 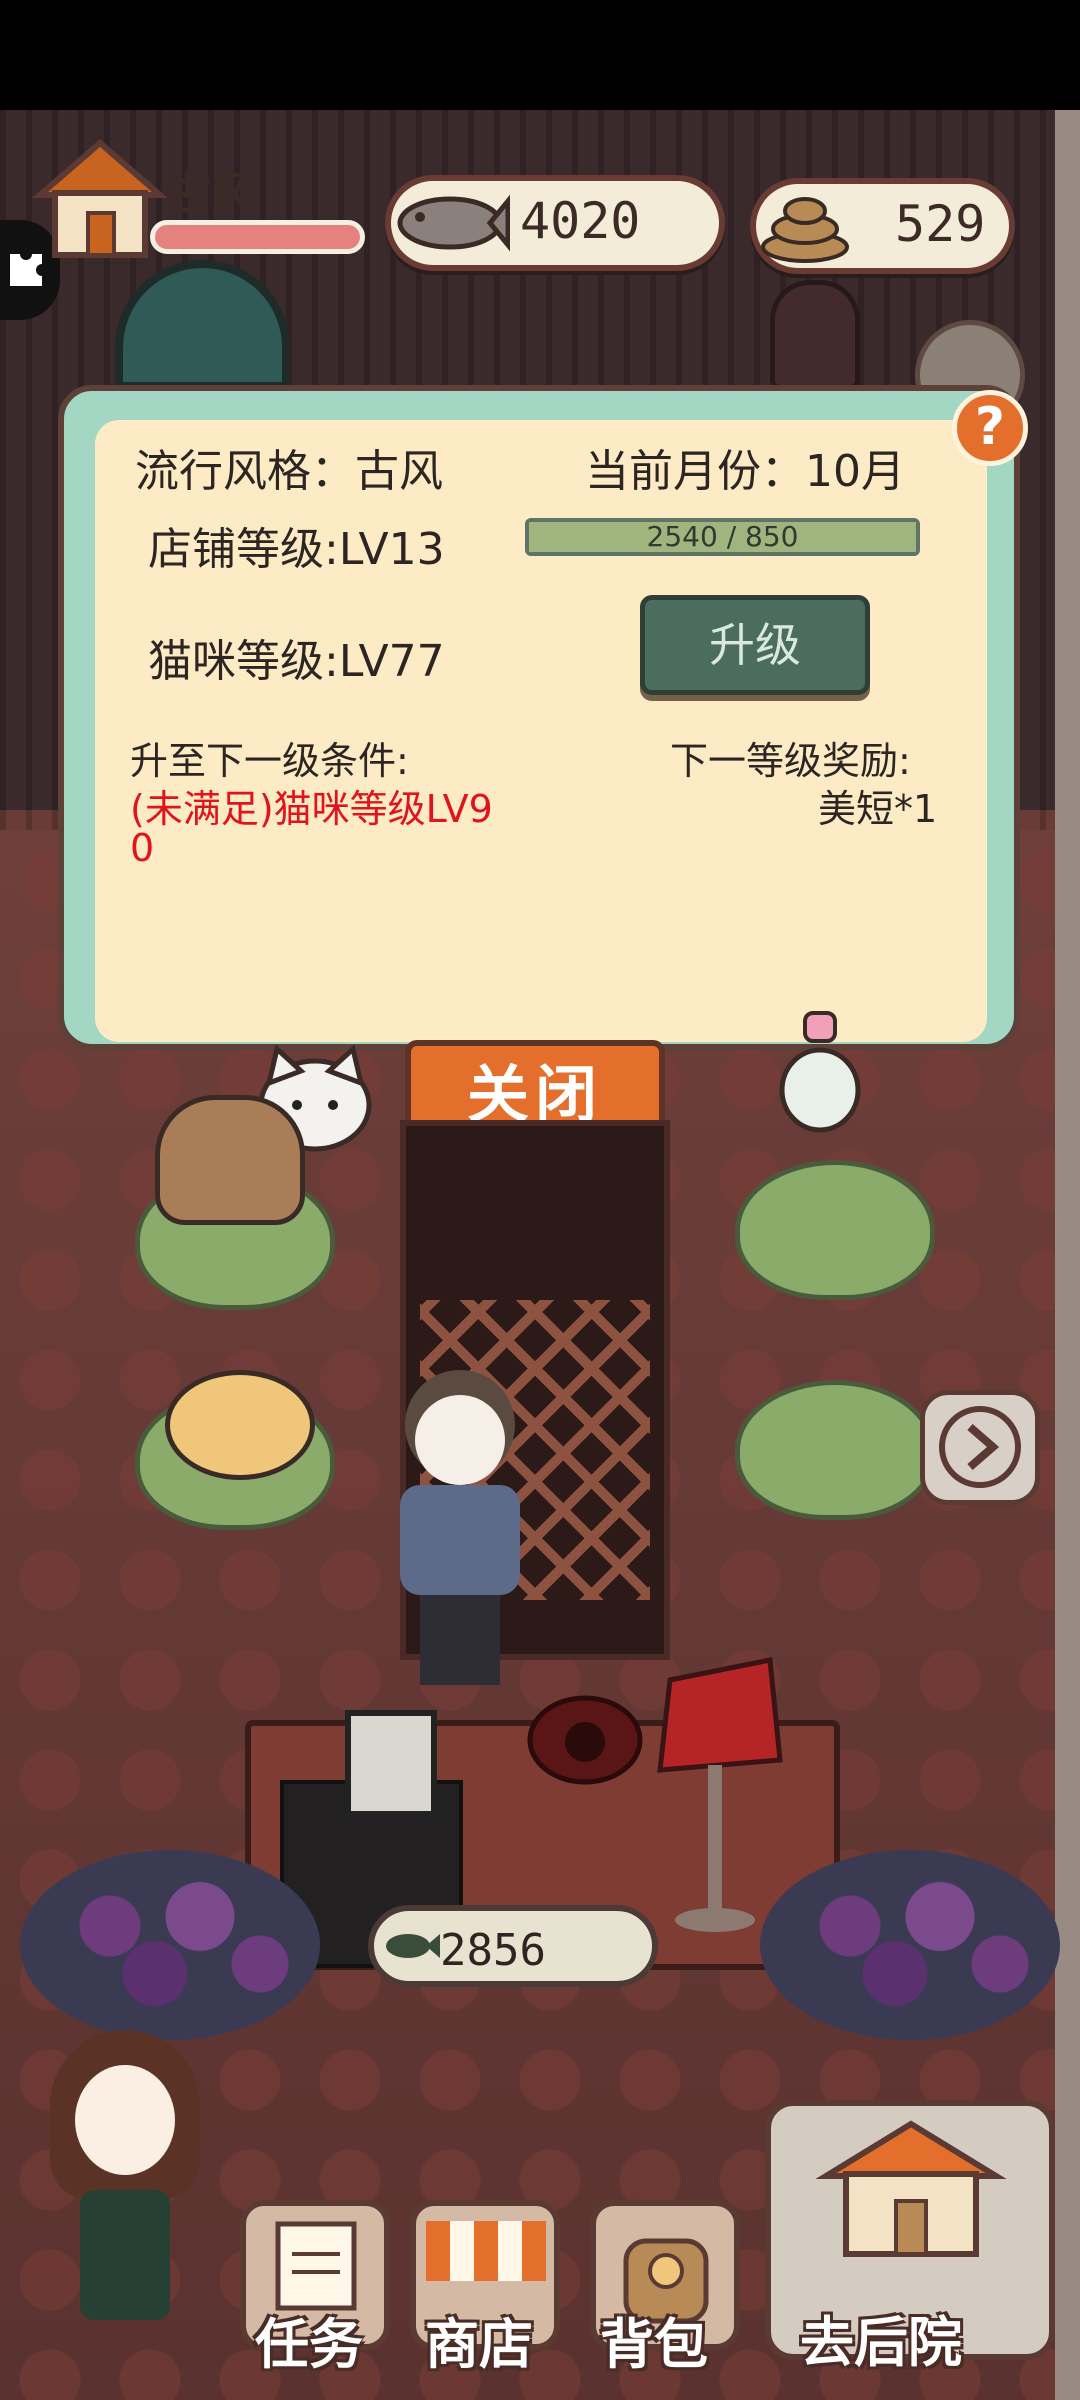 I want to click on house-icon, so click(x=100, y=200).